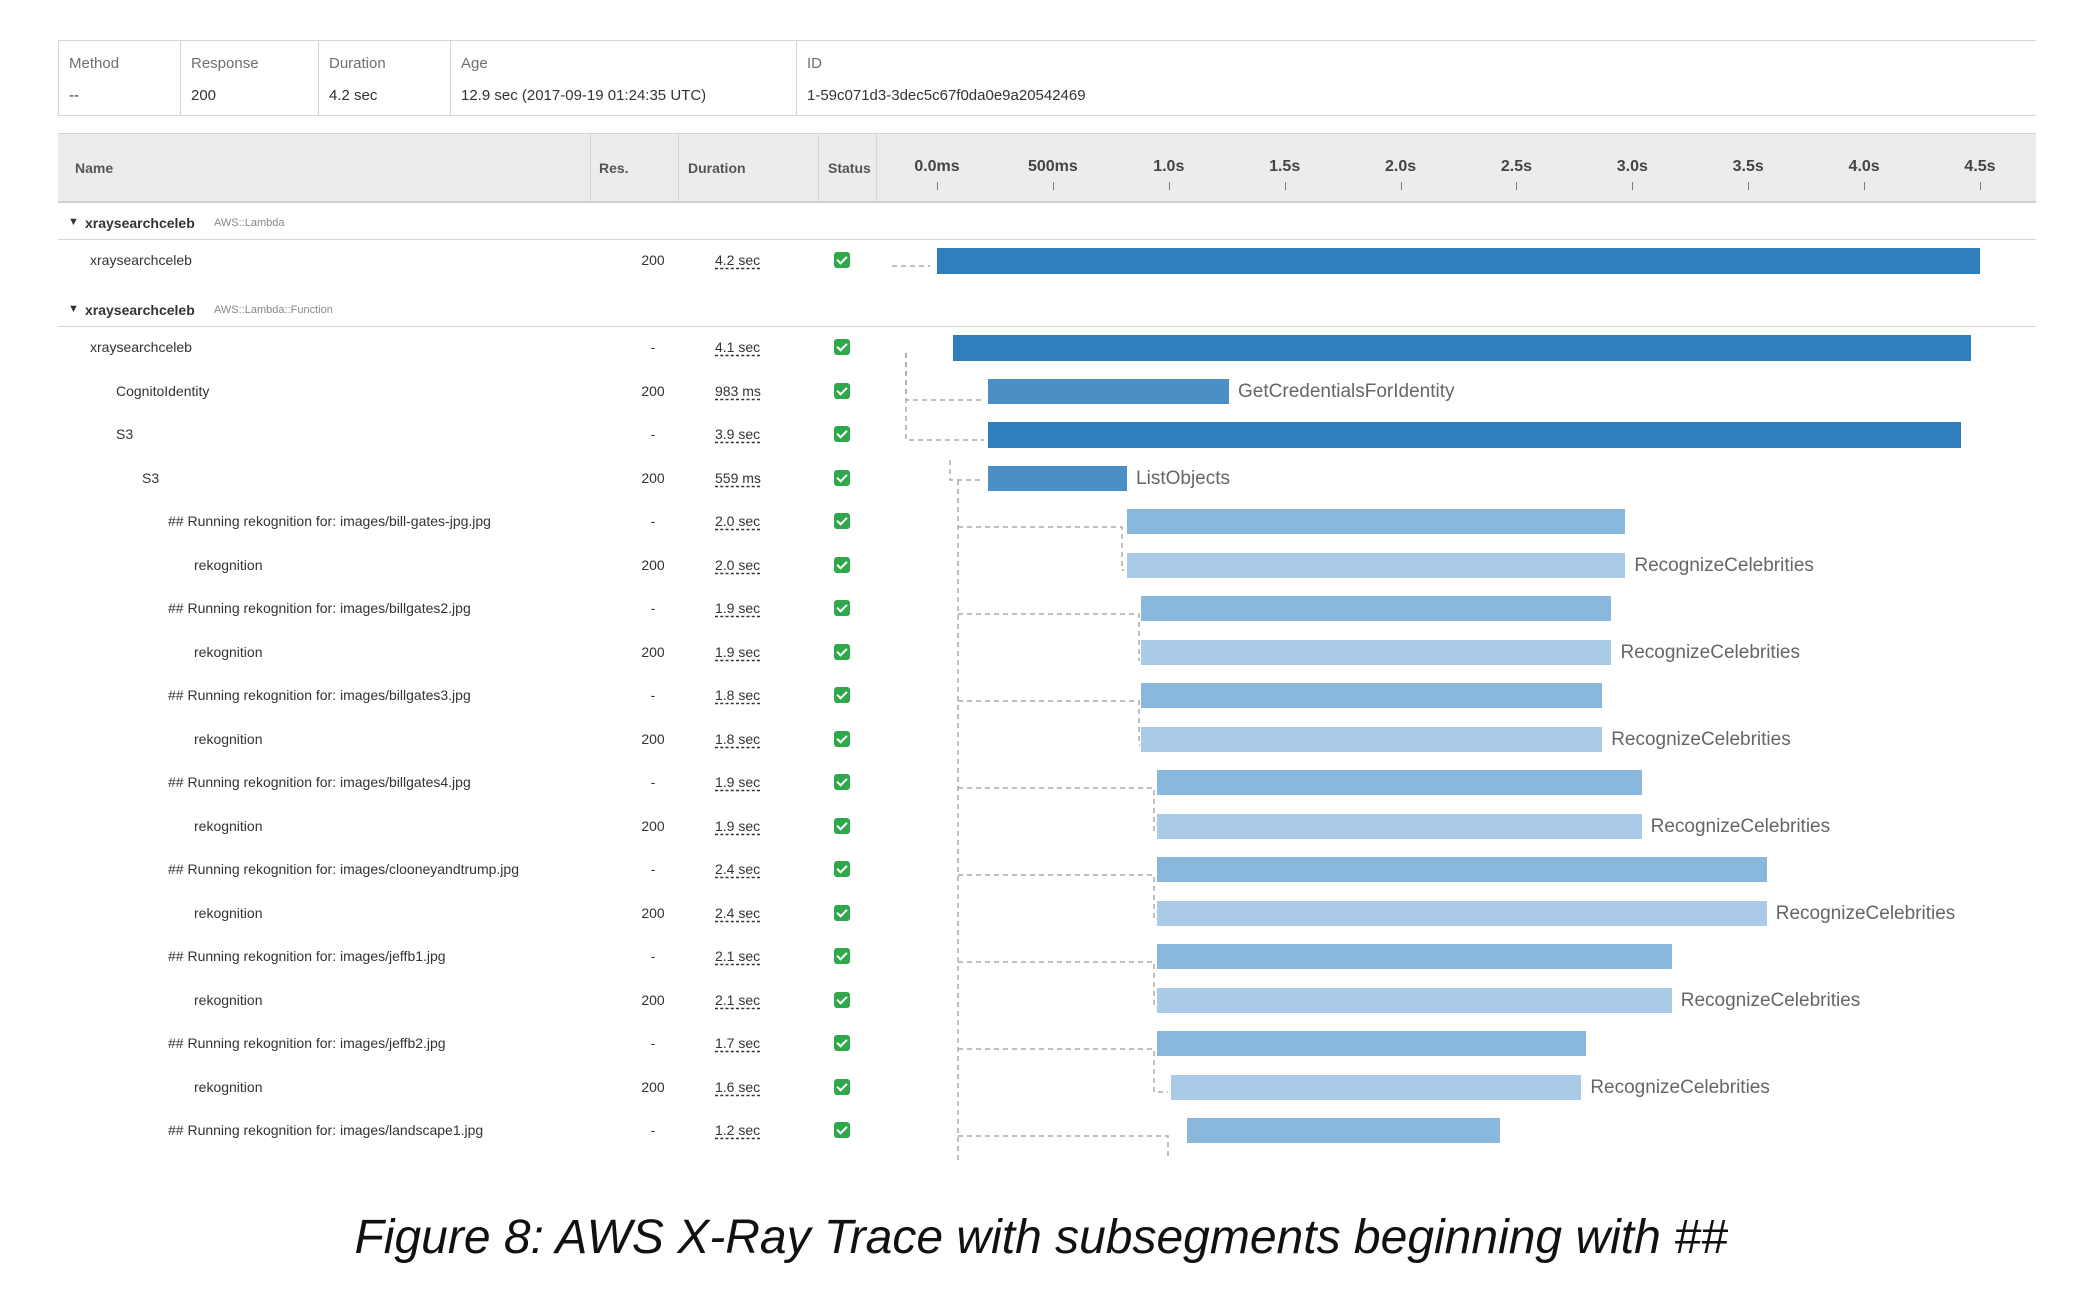 The width and height of the screenshot is (2082, 1292). Describe the element at coordinates (1417, 78) in the screenshot. I see `summary-id: ID 1-59c071d3-3dec5c67f0da0e9a20542469` at that location.